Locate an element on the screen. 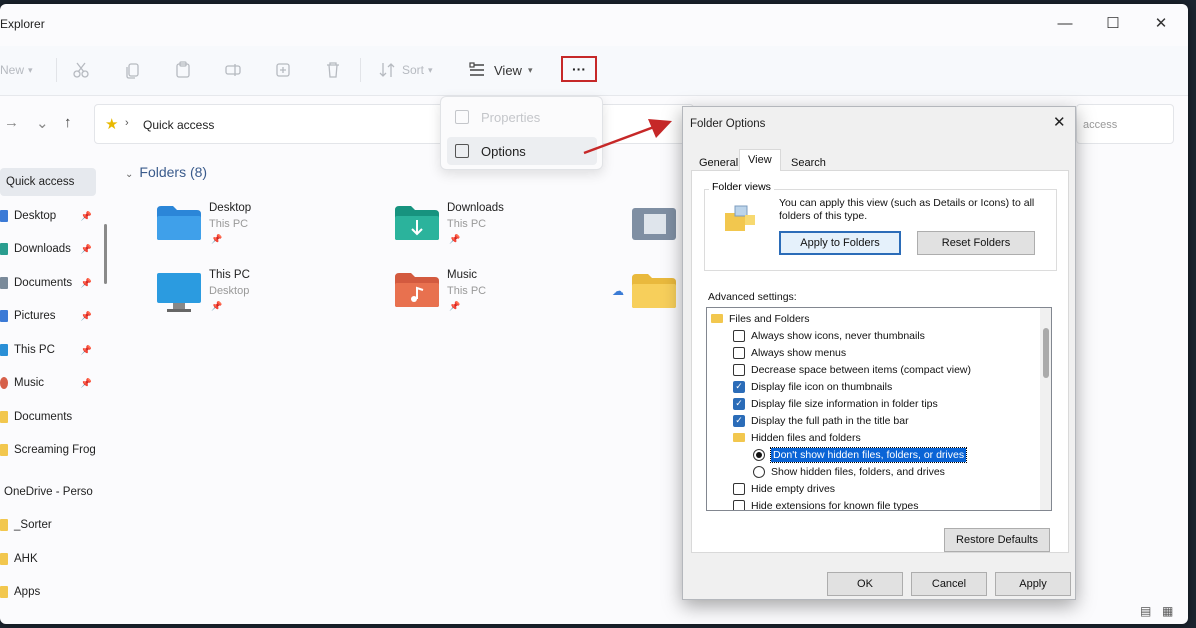 The height and width of the screenshot is (628, 1196). sidebar-item-sorter: _Sorter is located at coordinates (48, 525).